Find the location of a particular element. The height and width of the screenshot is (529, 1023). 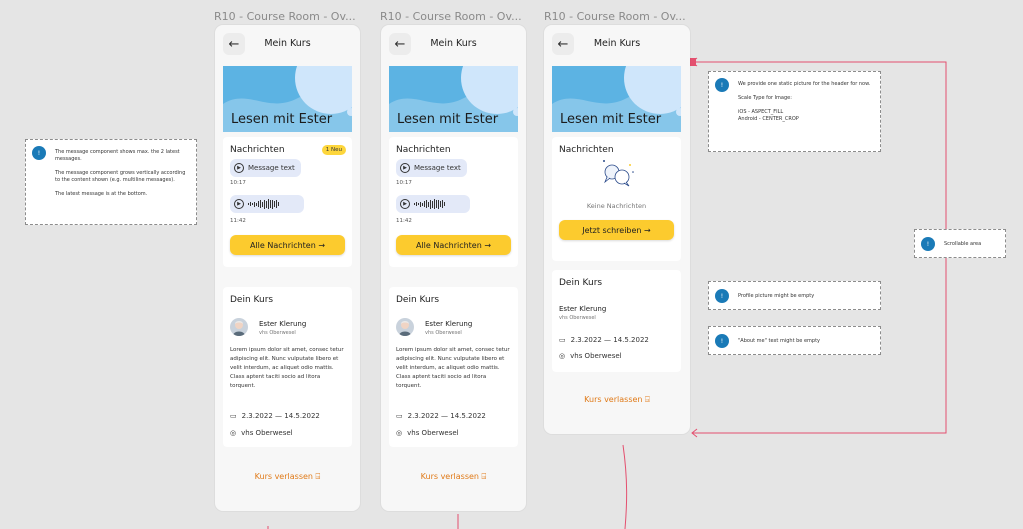

note-text: "About me" text might be empty is located at coordinates (779, 341).